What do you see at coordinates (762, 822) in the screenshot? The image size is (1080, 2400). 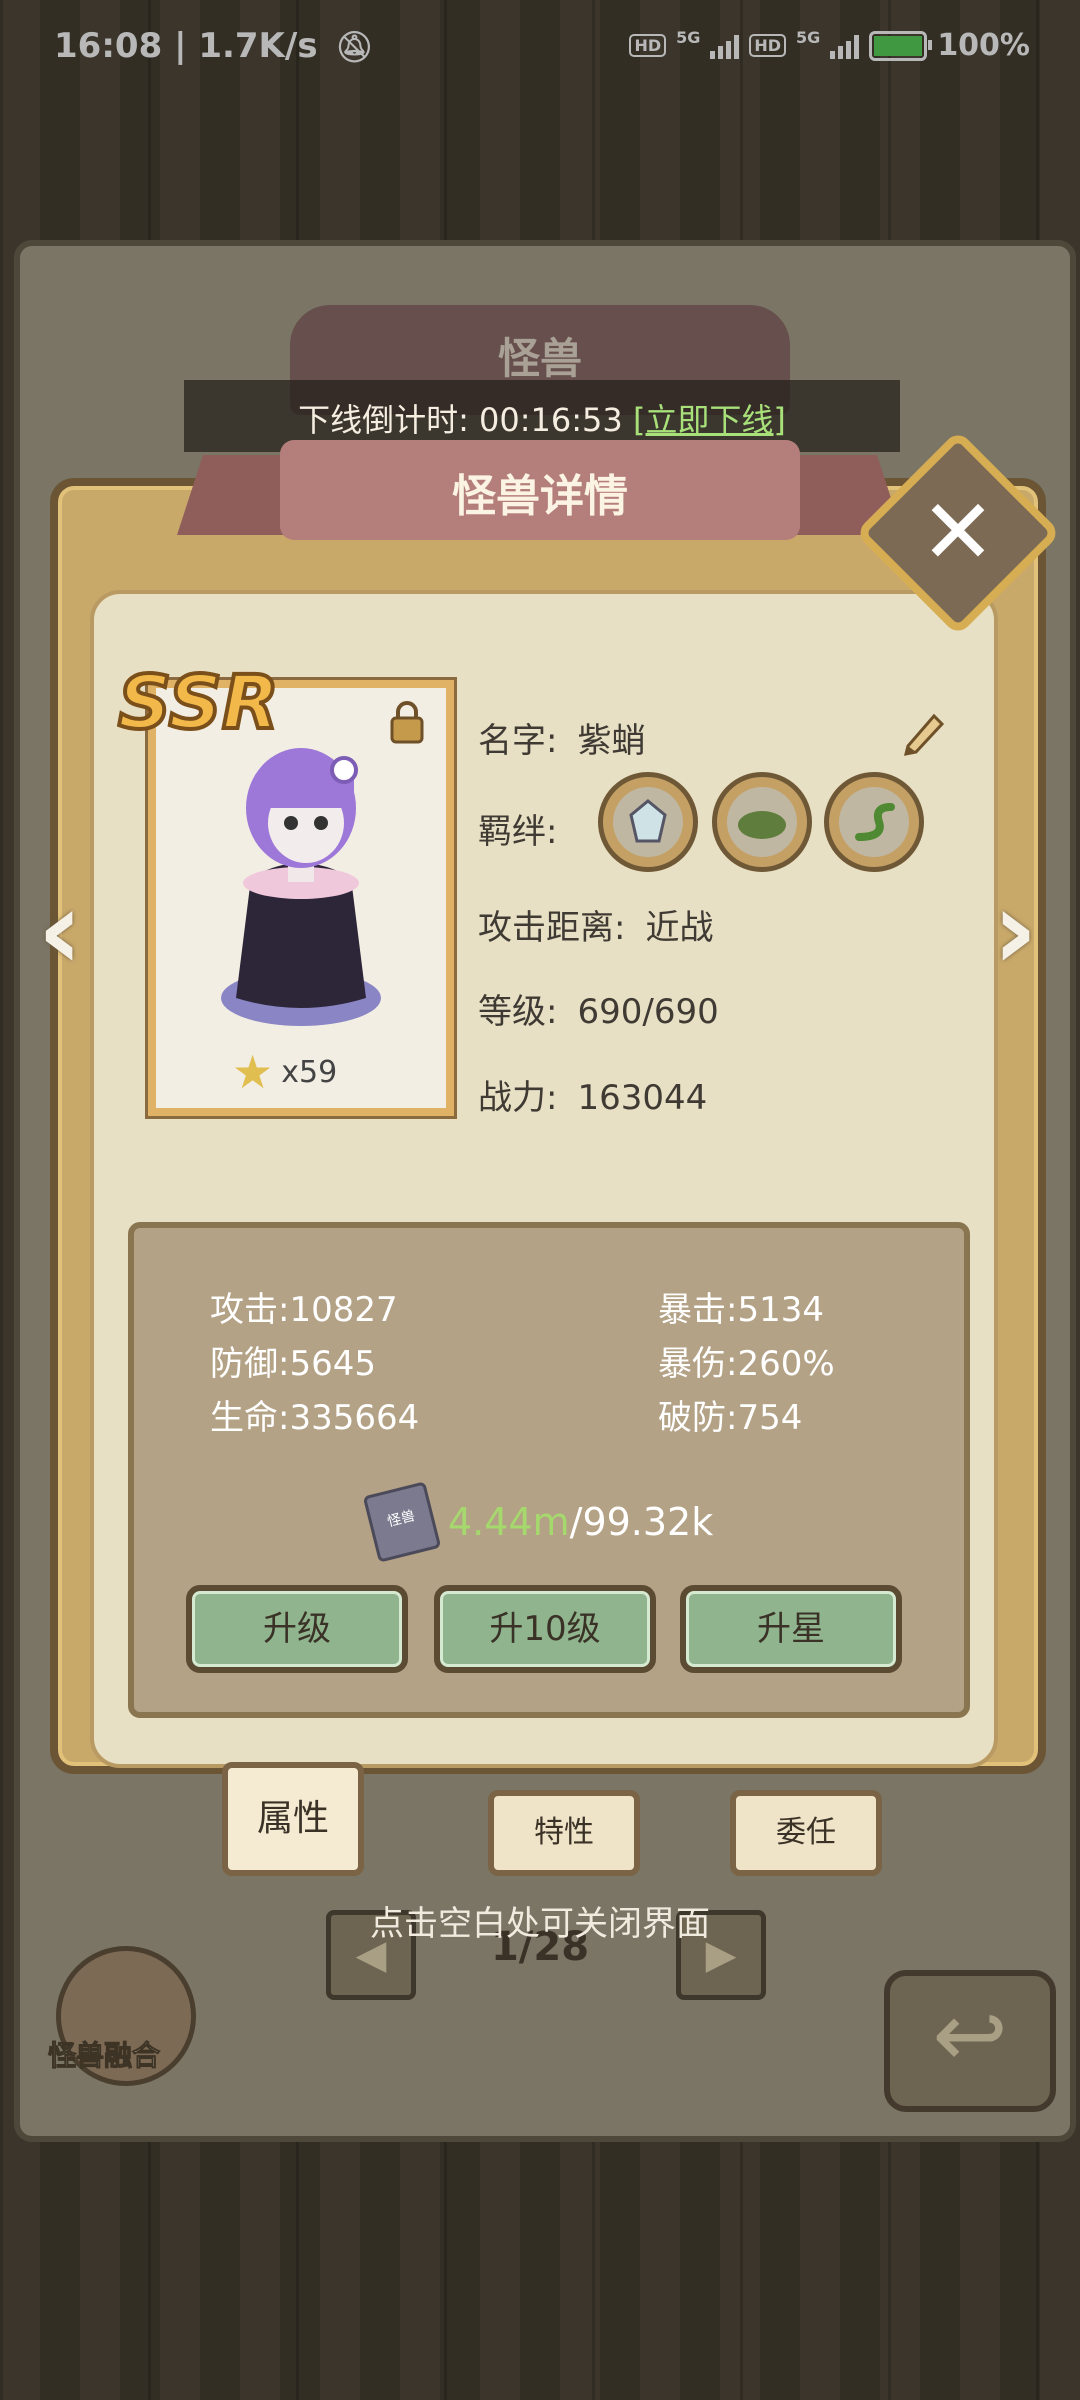 I see `moss-icon` at bounding box center [762, 822].